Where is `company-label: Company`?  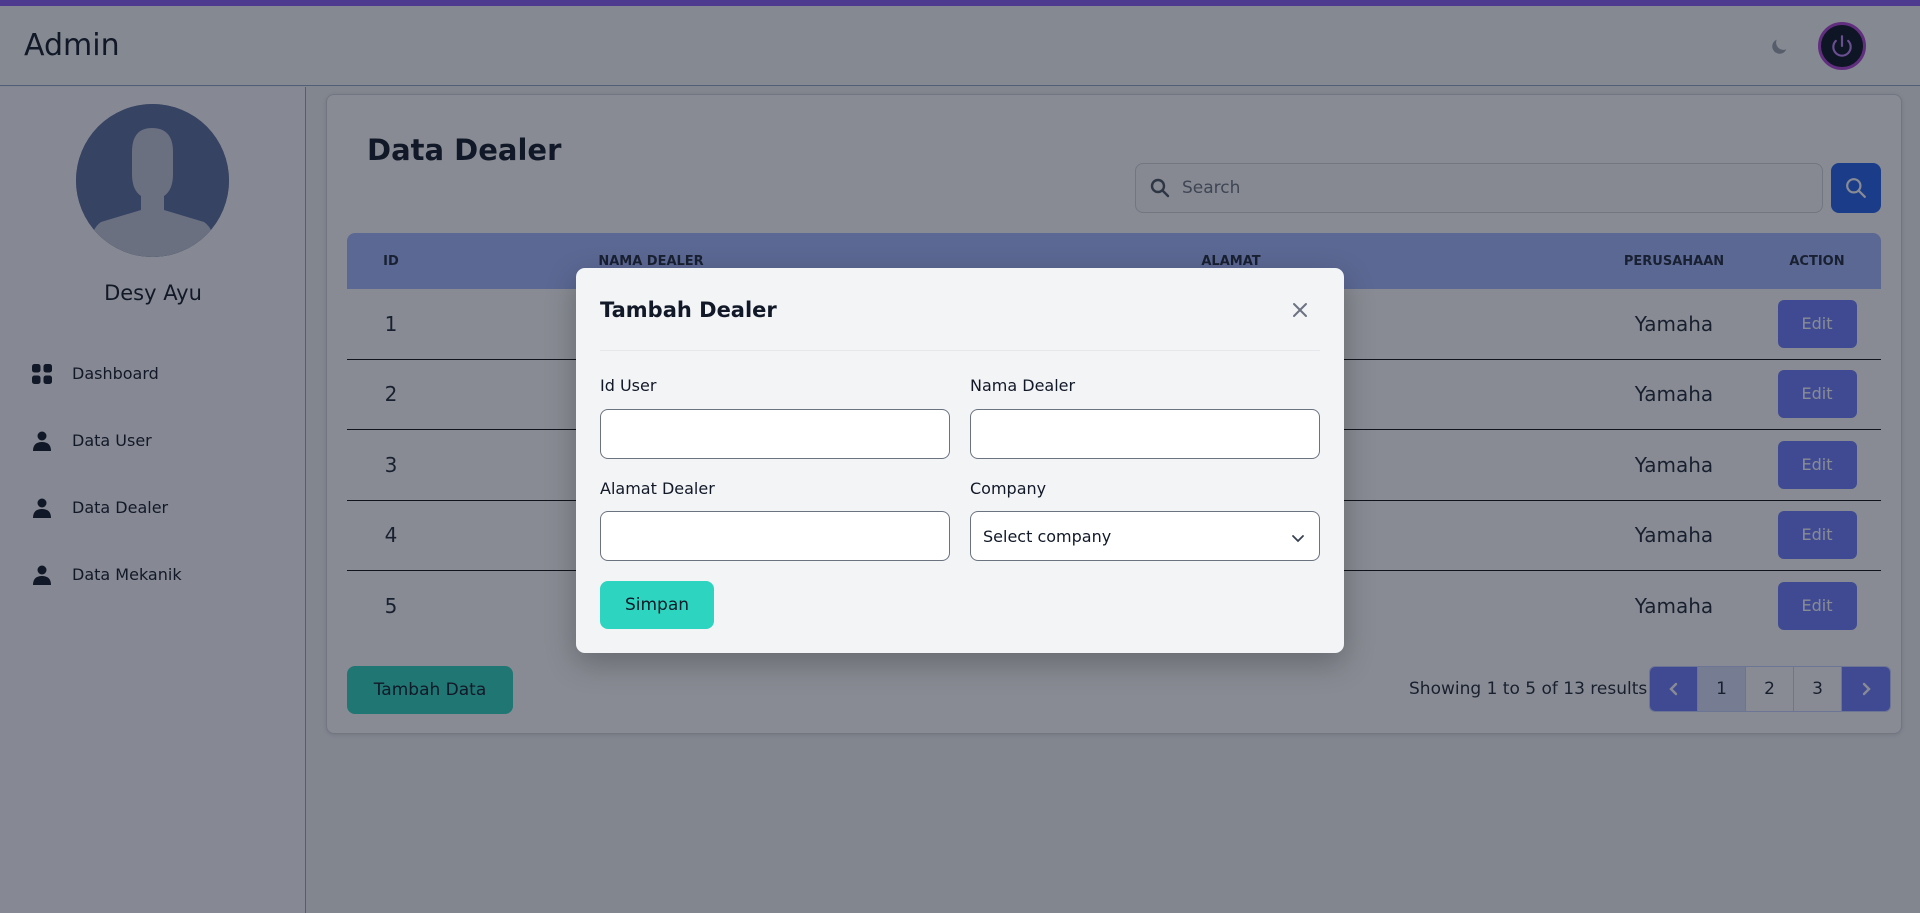 company-label: Company is located at coordinates (1008, 488).